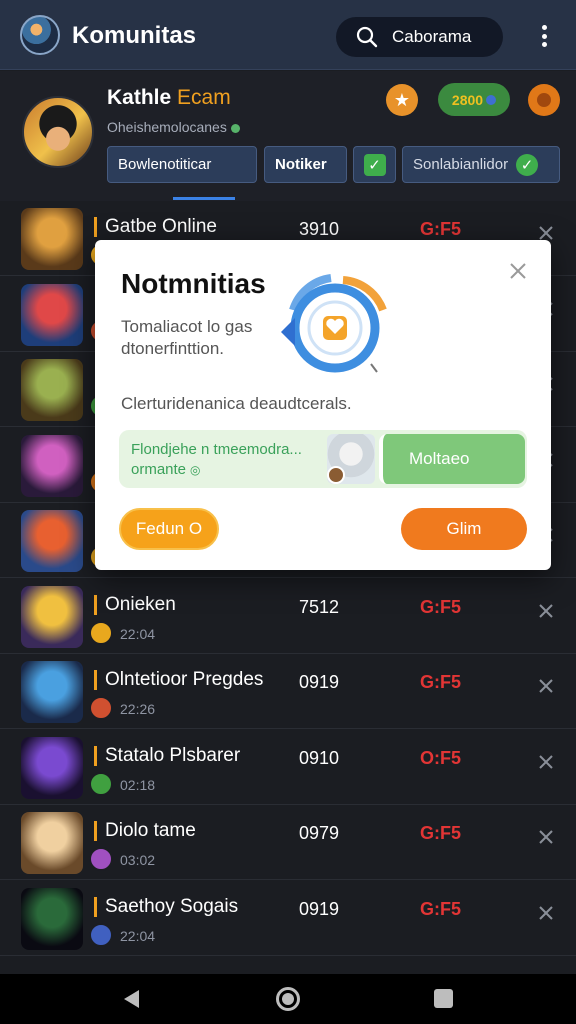 This screenshot has height=1024, width=576. I want to click on list-item-name: Gatbe Online, so click(155, 227).